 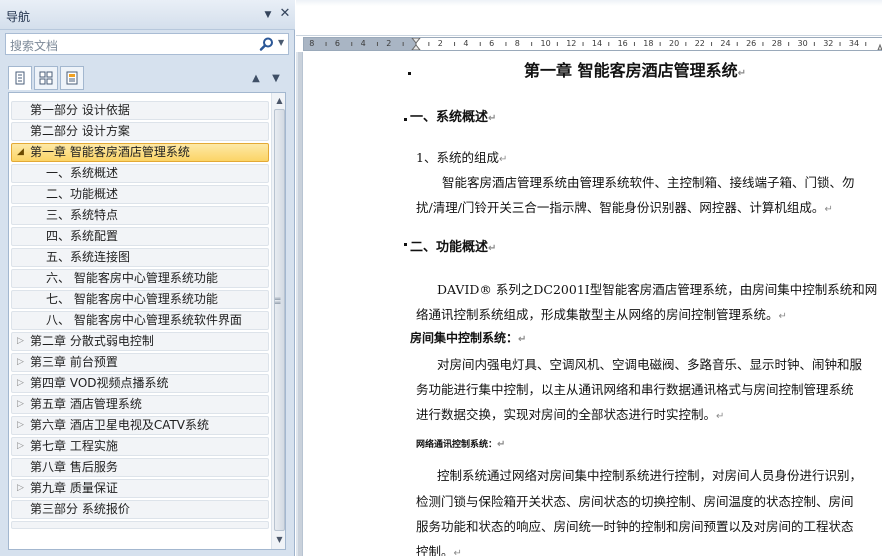 I want to click on ruler-tick-label: 30, so click(x=802, y=43).